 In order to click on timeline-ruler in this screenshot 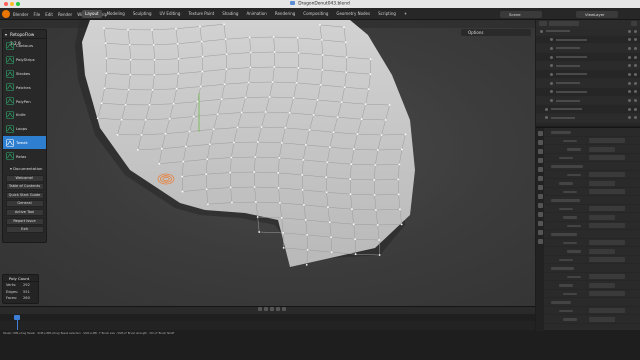, I will do `click(267, 317)`.